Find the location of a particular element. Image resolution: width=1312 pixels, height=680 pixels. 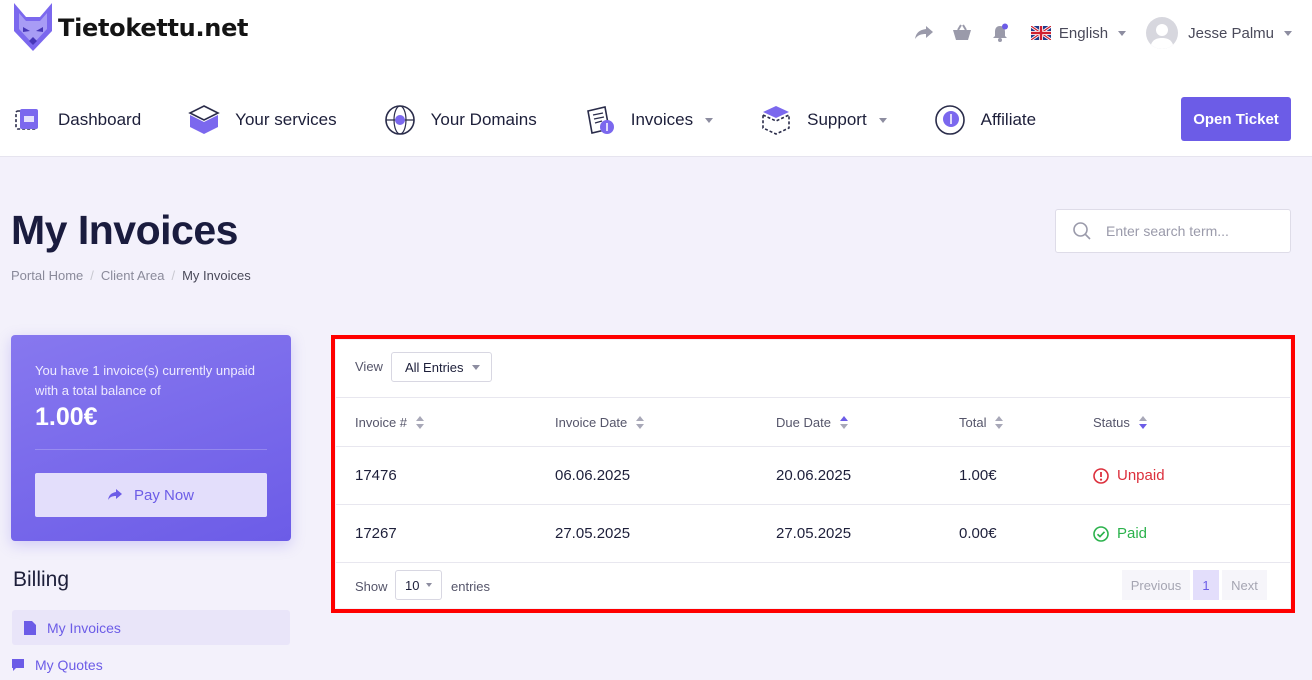

breadcrumb-client-area: Client Area is located at coordinates (133, 275).